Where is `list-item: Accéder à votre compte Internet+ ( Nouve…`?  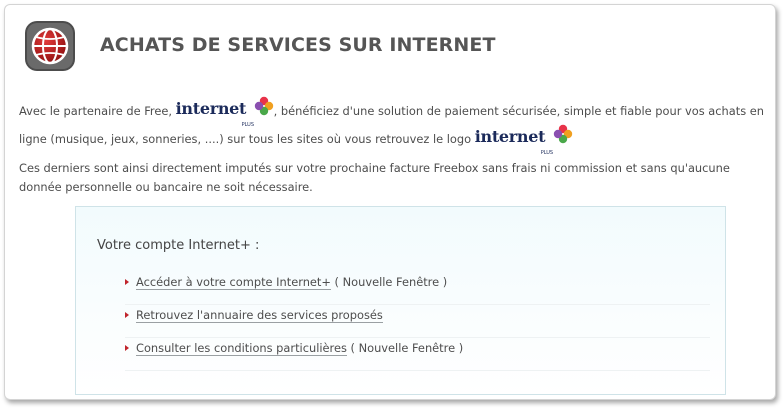 list-item: Accéder à votre compte Internet+ ( Nouve… is located at coordinates (417, 288).